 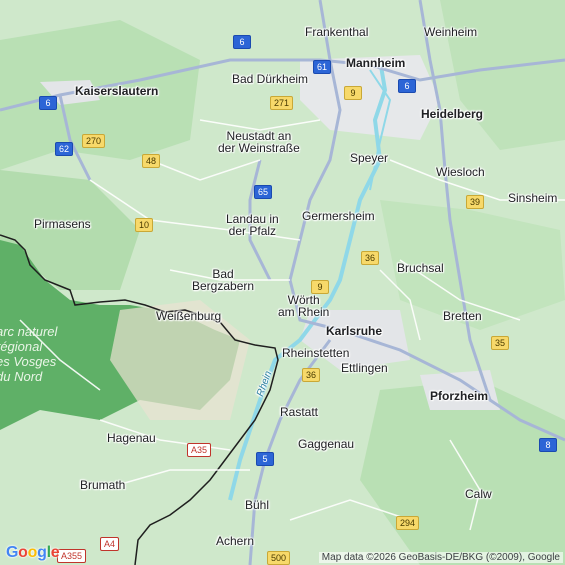 What do you see at coordinates (282, 103) in the screenshot?
I see `road-shield-b271: 271` at bounding box center [282, 103].